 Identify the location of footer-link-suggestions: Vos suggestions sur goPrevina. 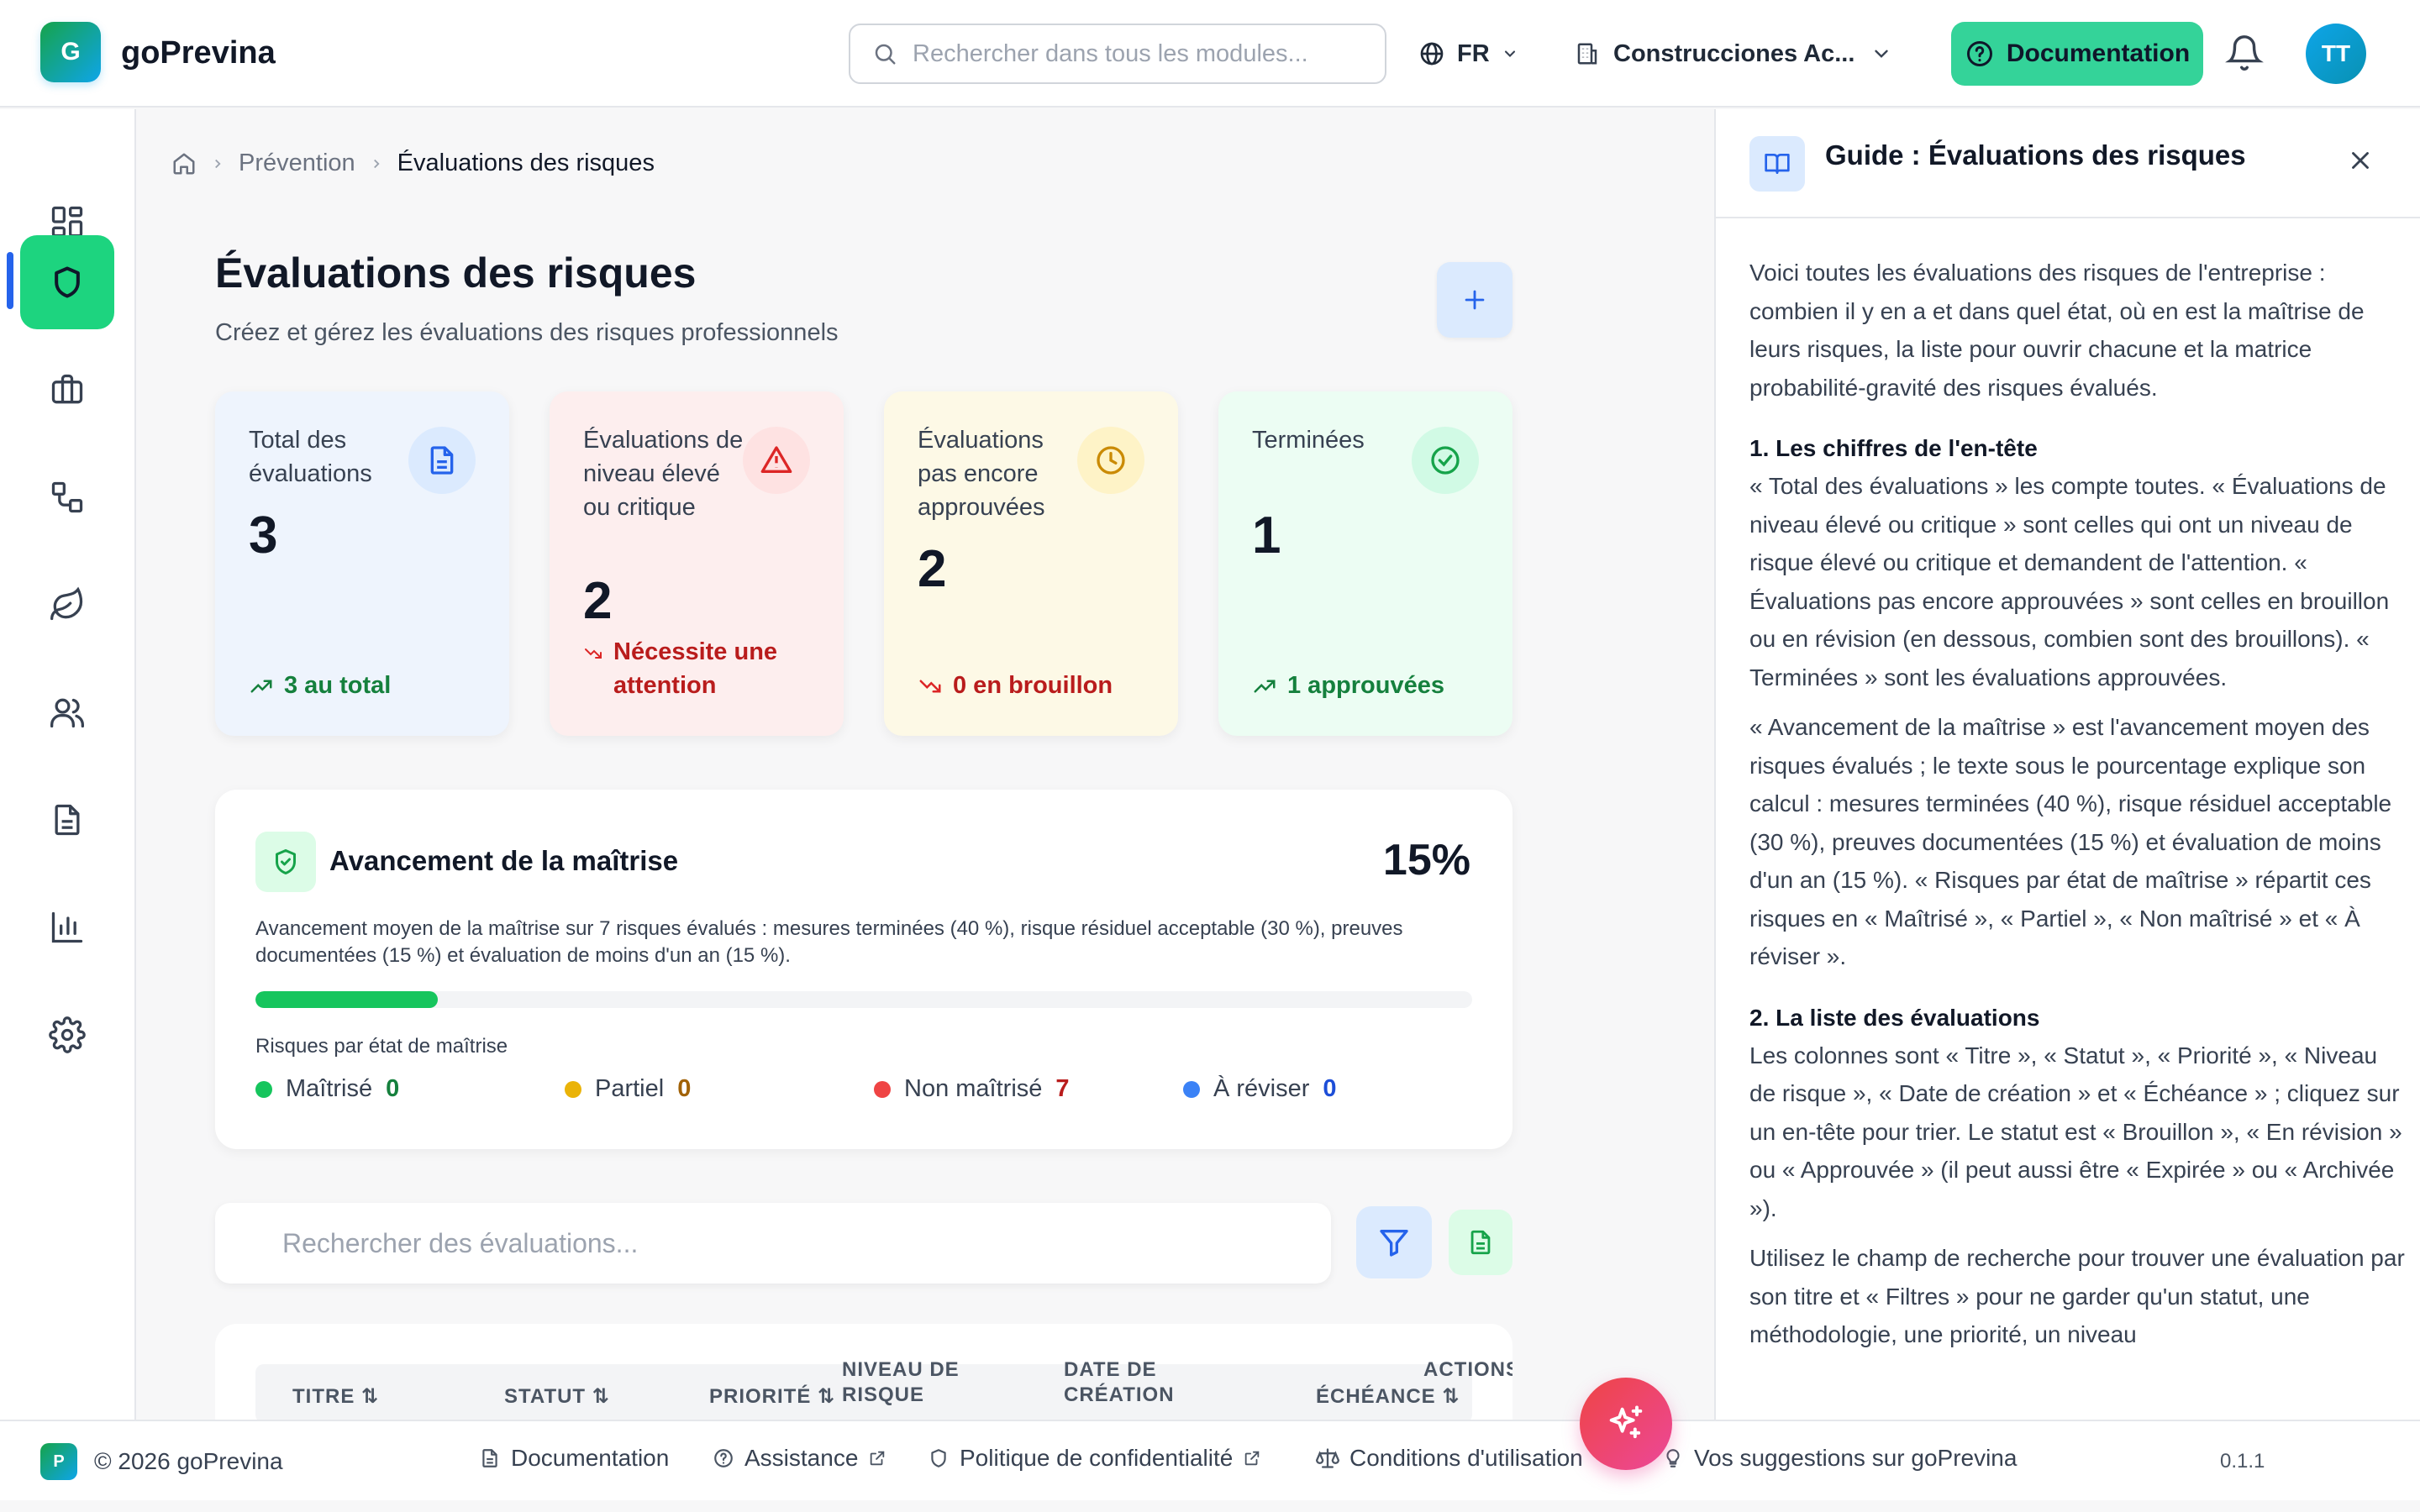
(1840, 1458).